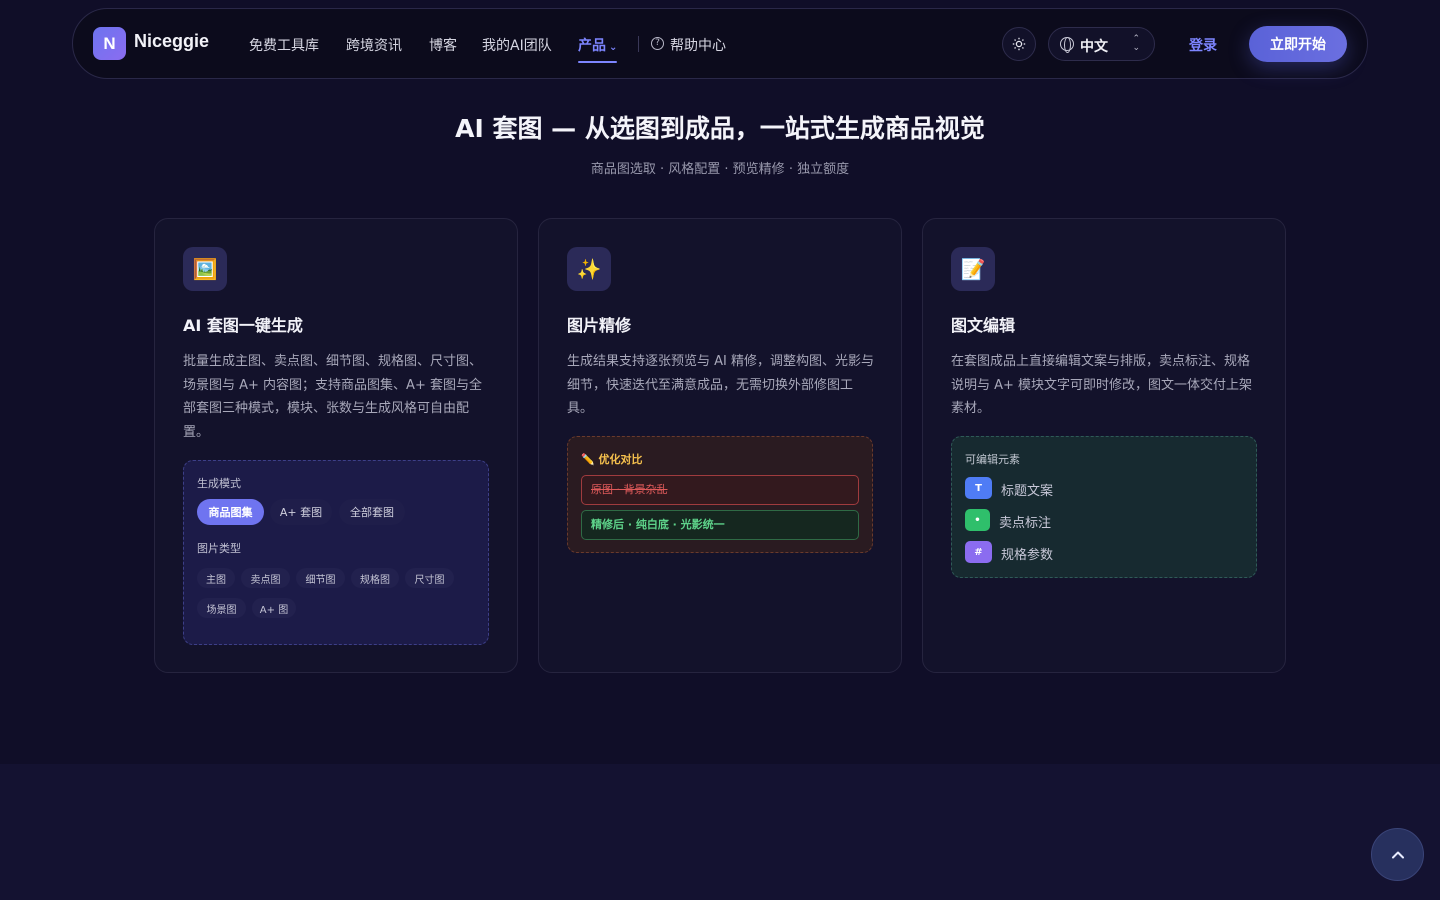 The image size is (1440, 900). What do you see at coordinates (265, 578) in the screenshot?
I see `type-chip: 卖点图` at bounding box center [265, 578].